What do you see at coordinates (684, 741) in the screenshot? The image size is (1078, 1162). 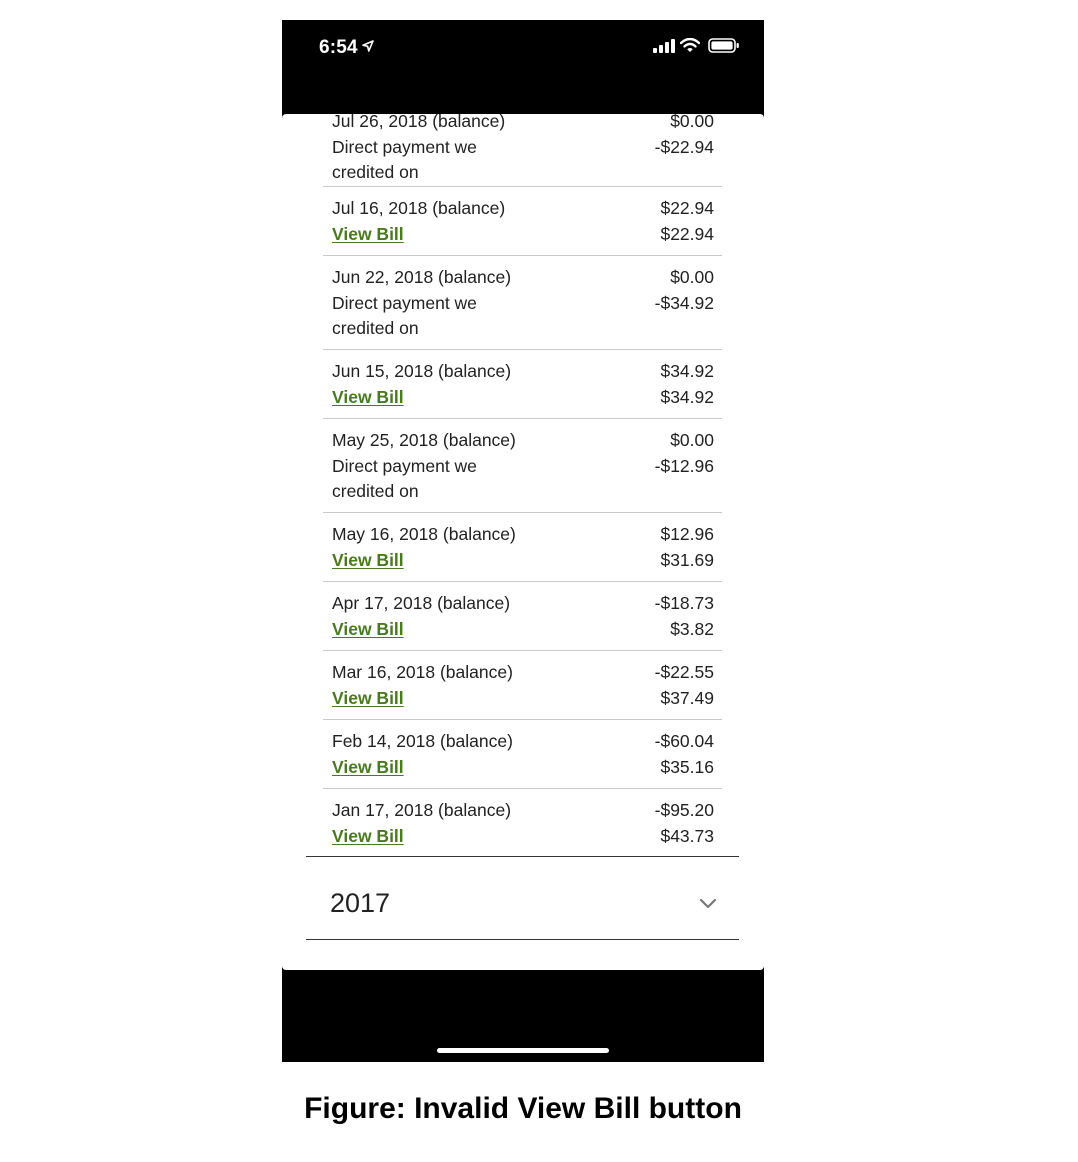 I see `balance-amount: -$60.04` at bounding box center [684, 741].